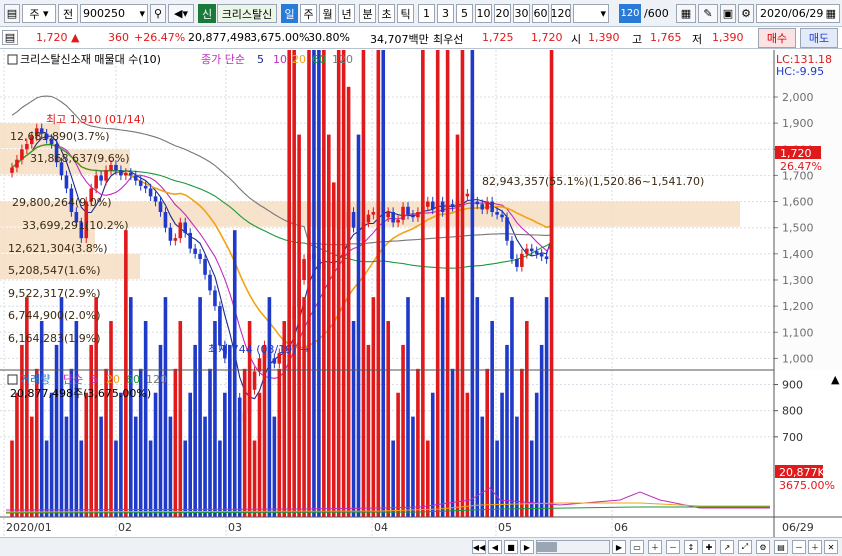 This screenshot has height=556, width=842. Describe the element at coordinates (158, 13) in the screenshot. I see `search-icon: ⚲` at that location.